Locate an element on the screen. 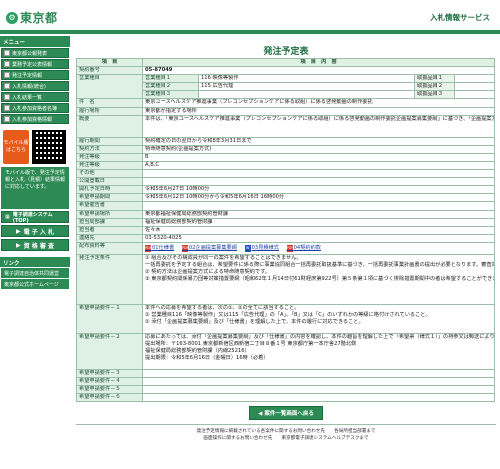 The height and width of the screenshot is (469, 500). sidebar-item-order-plan: 発注予定情報 is located at coordinates (35, 75).